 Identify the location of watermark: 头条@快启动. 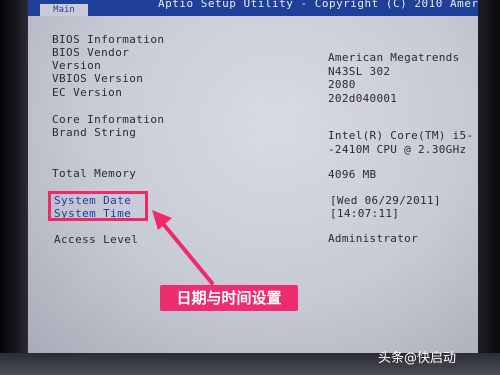
(417, 358).